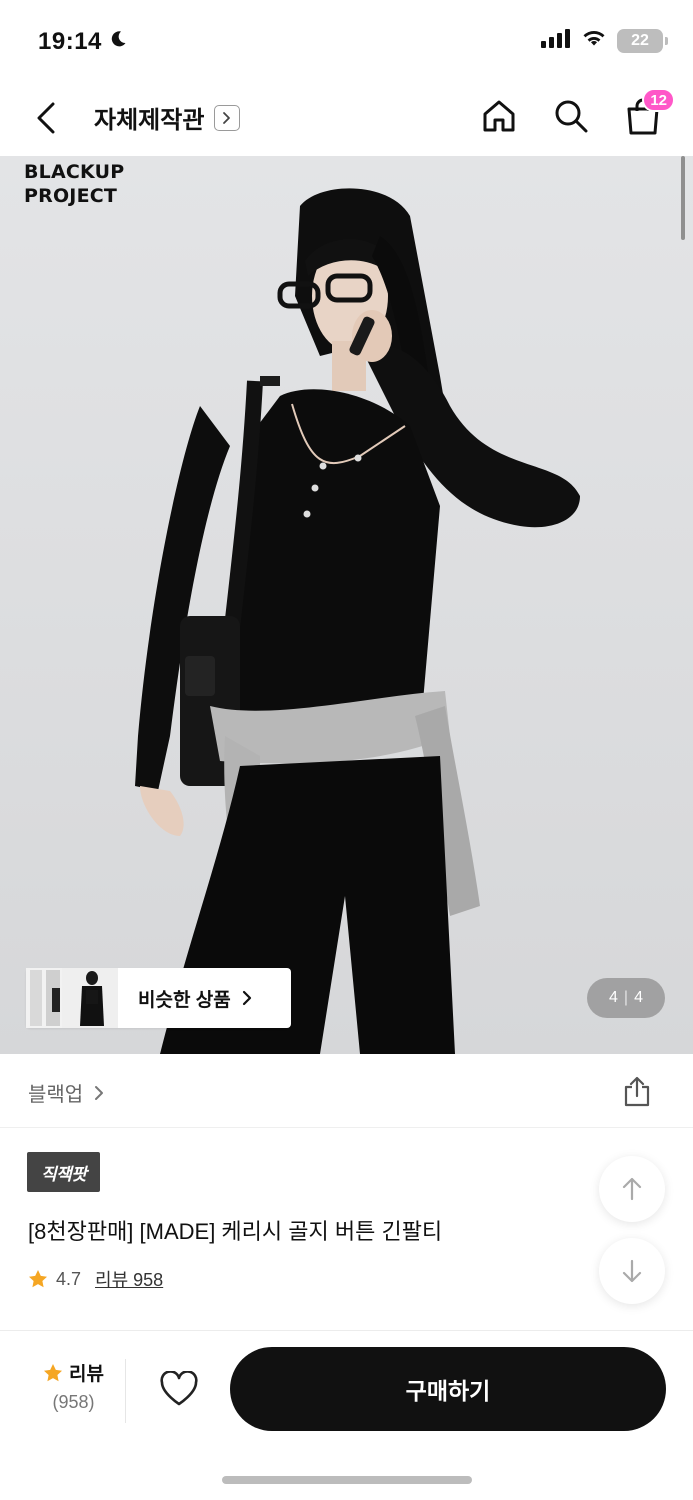 The width and height of the screenshot is (693, 1500). What do you see at coordinates (56, 1095) in the screenshot?
I see `brand-name: 블랙업` at bounding box center [56, 1095].